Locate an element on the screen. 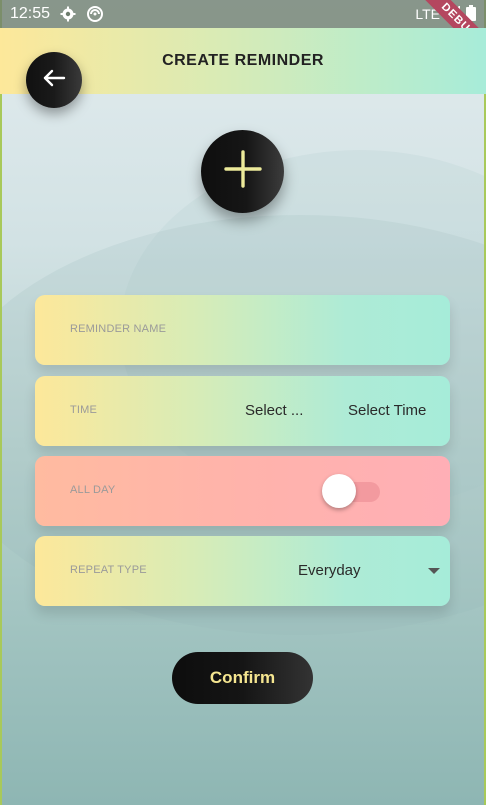 Image resolution: width=486 pixels, height=805 pixels. time-label: TIME is located at coordinates (84, 410).